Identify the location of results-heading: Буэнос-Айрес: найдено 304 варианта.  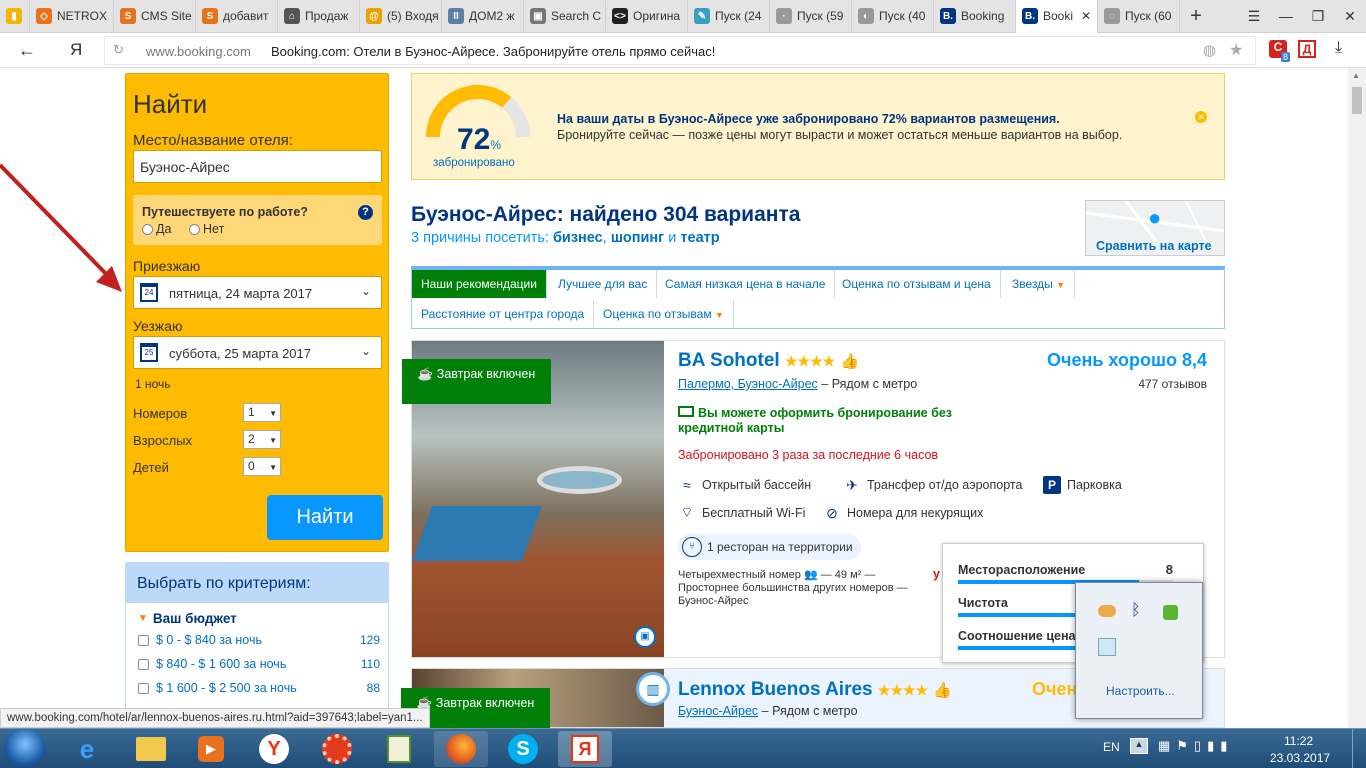
(606, 214).